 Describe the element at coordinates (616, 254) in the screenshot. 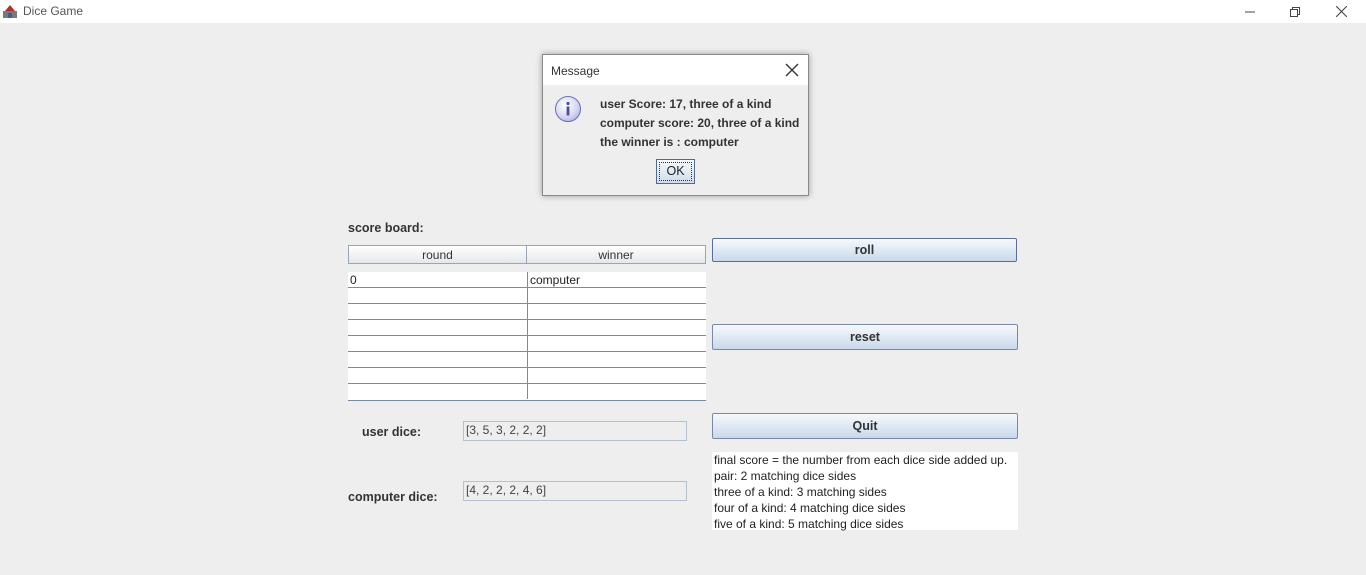

I see `column-header-winner: winner` at that location.